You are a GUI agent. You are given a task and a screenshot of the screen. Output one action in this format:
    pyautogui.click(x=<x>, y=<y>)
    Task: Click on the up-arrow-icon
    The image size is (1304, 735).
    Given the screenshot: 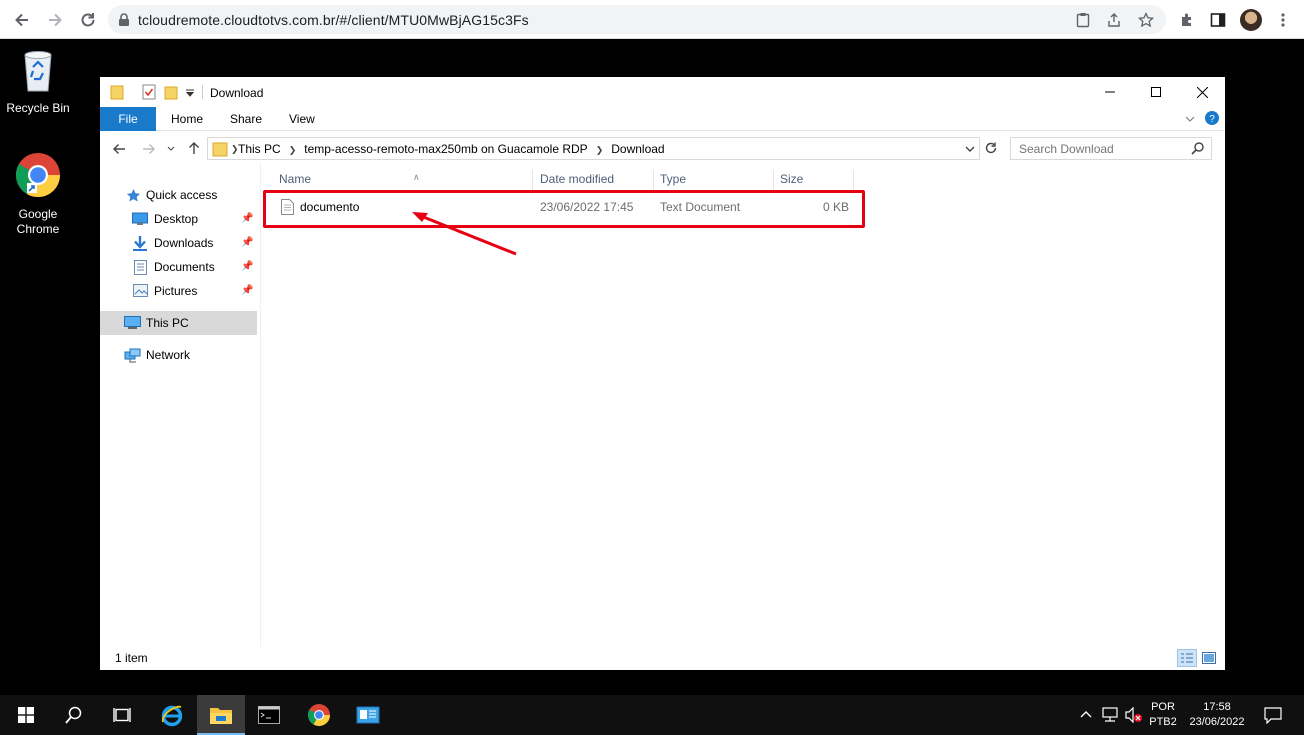 What is the action you would take?
    pyautogui.click(x=194, y=148)
    